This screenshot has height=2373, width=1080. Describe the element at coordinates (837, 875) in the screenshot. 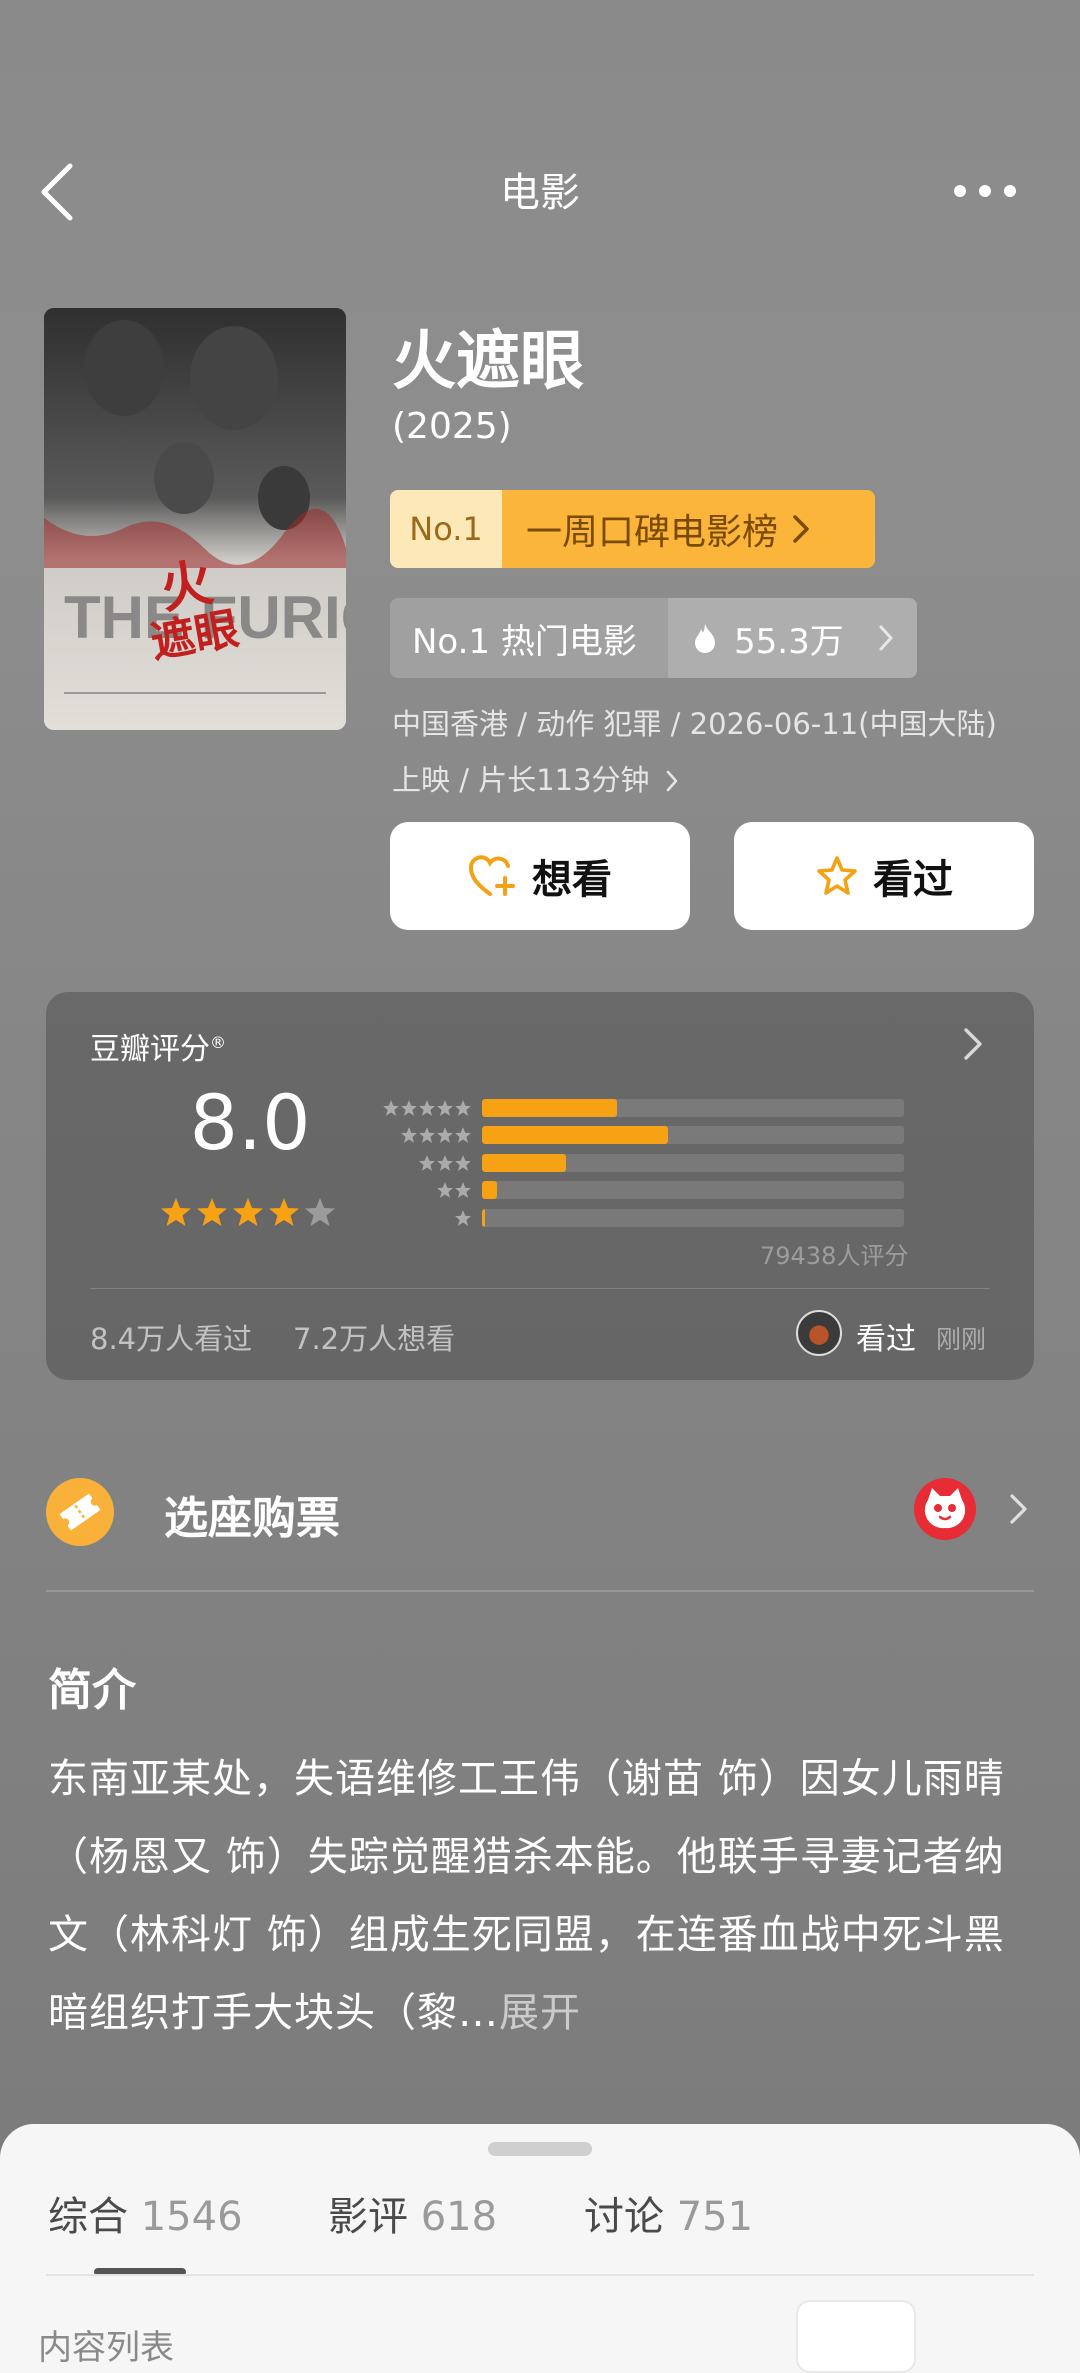

I see `star-outline-icon` at that location.